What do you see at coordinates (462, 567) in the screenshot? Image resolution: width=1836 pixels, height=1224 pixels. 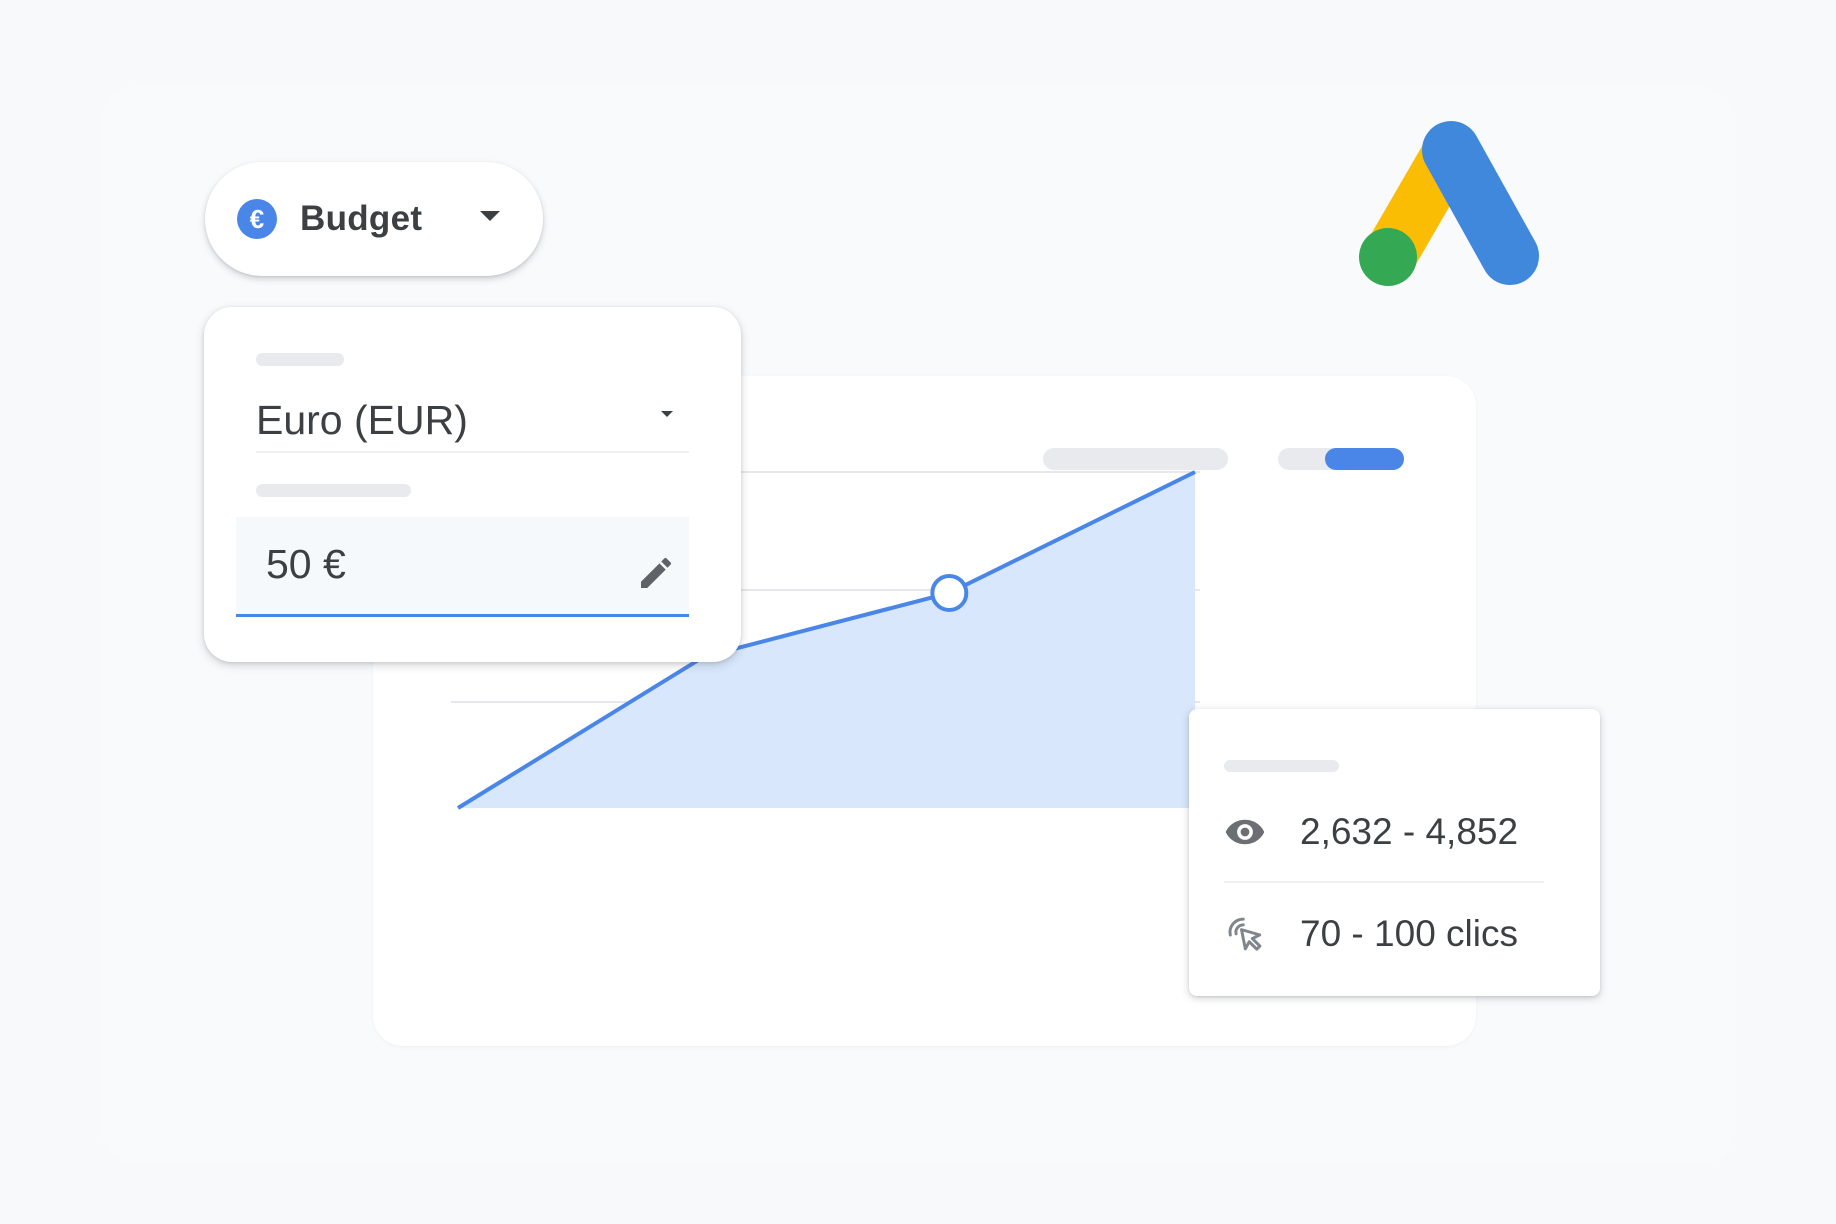 I see `budget-amount-input: 50 €` at bounding box center [462, 567].